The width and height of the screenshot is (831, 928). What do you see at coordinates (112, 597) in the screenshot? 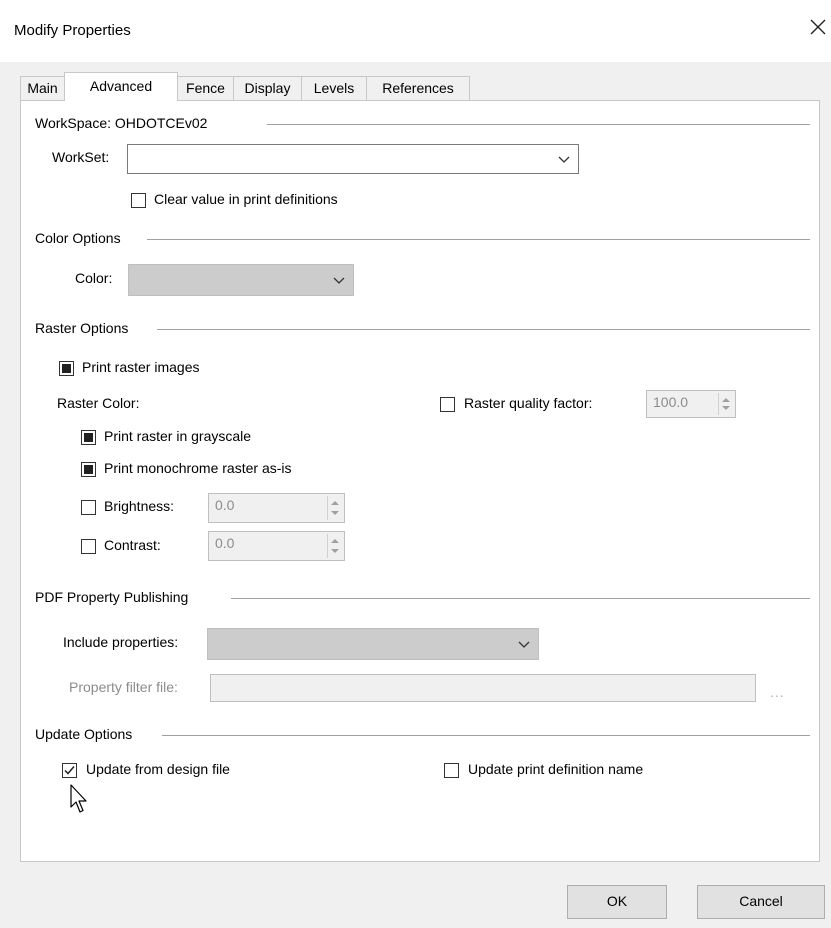
I see `pdf-group-label: PDF Property Publishing` at bounding box center [112, 597].